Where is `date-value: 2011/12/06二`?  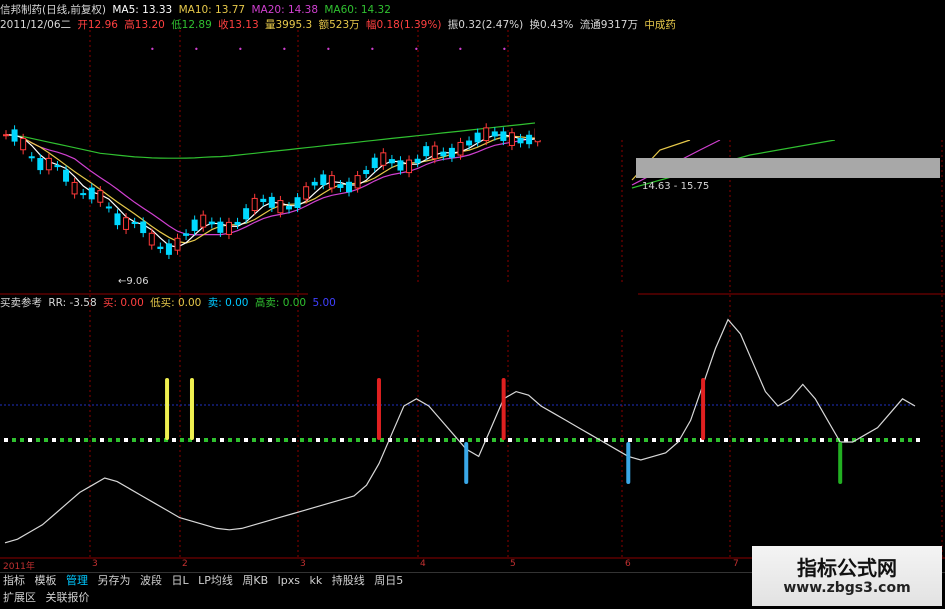 date-value: 2011/12/06二 is located at coordinates (36, 25).